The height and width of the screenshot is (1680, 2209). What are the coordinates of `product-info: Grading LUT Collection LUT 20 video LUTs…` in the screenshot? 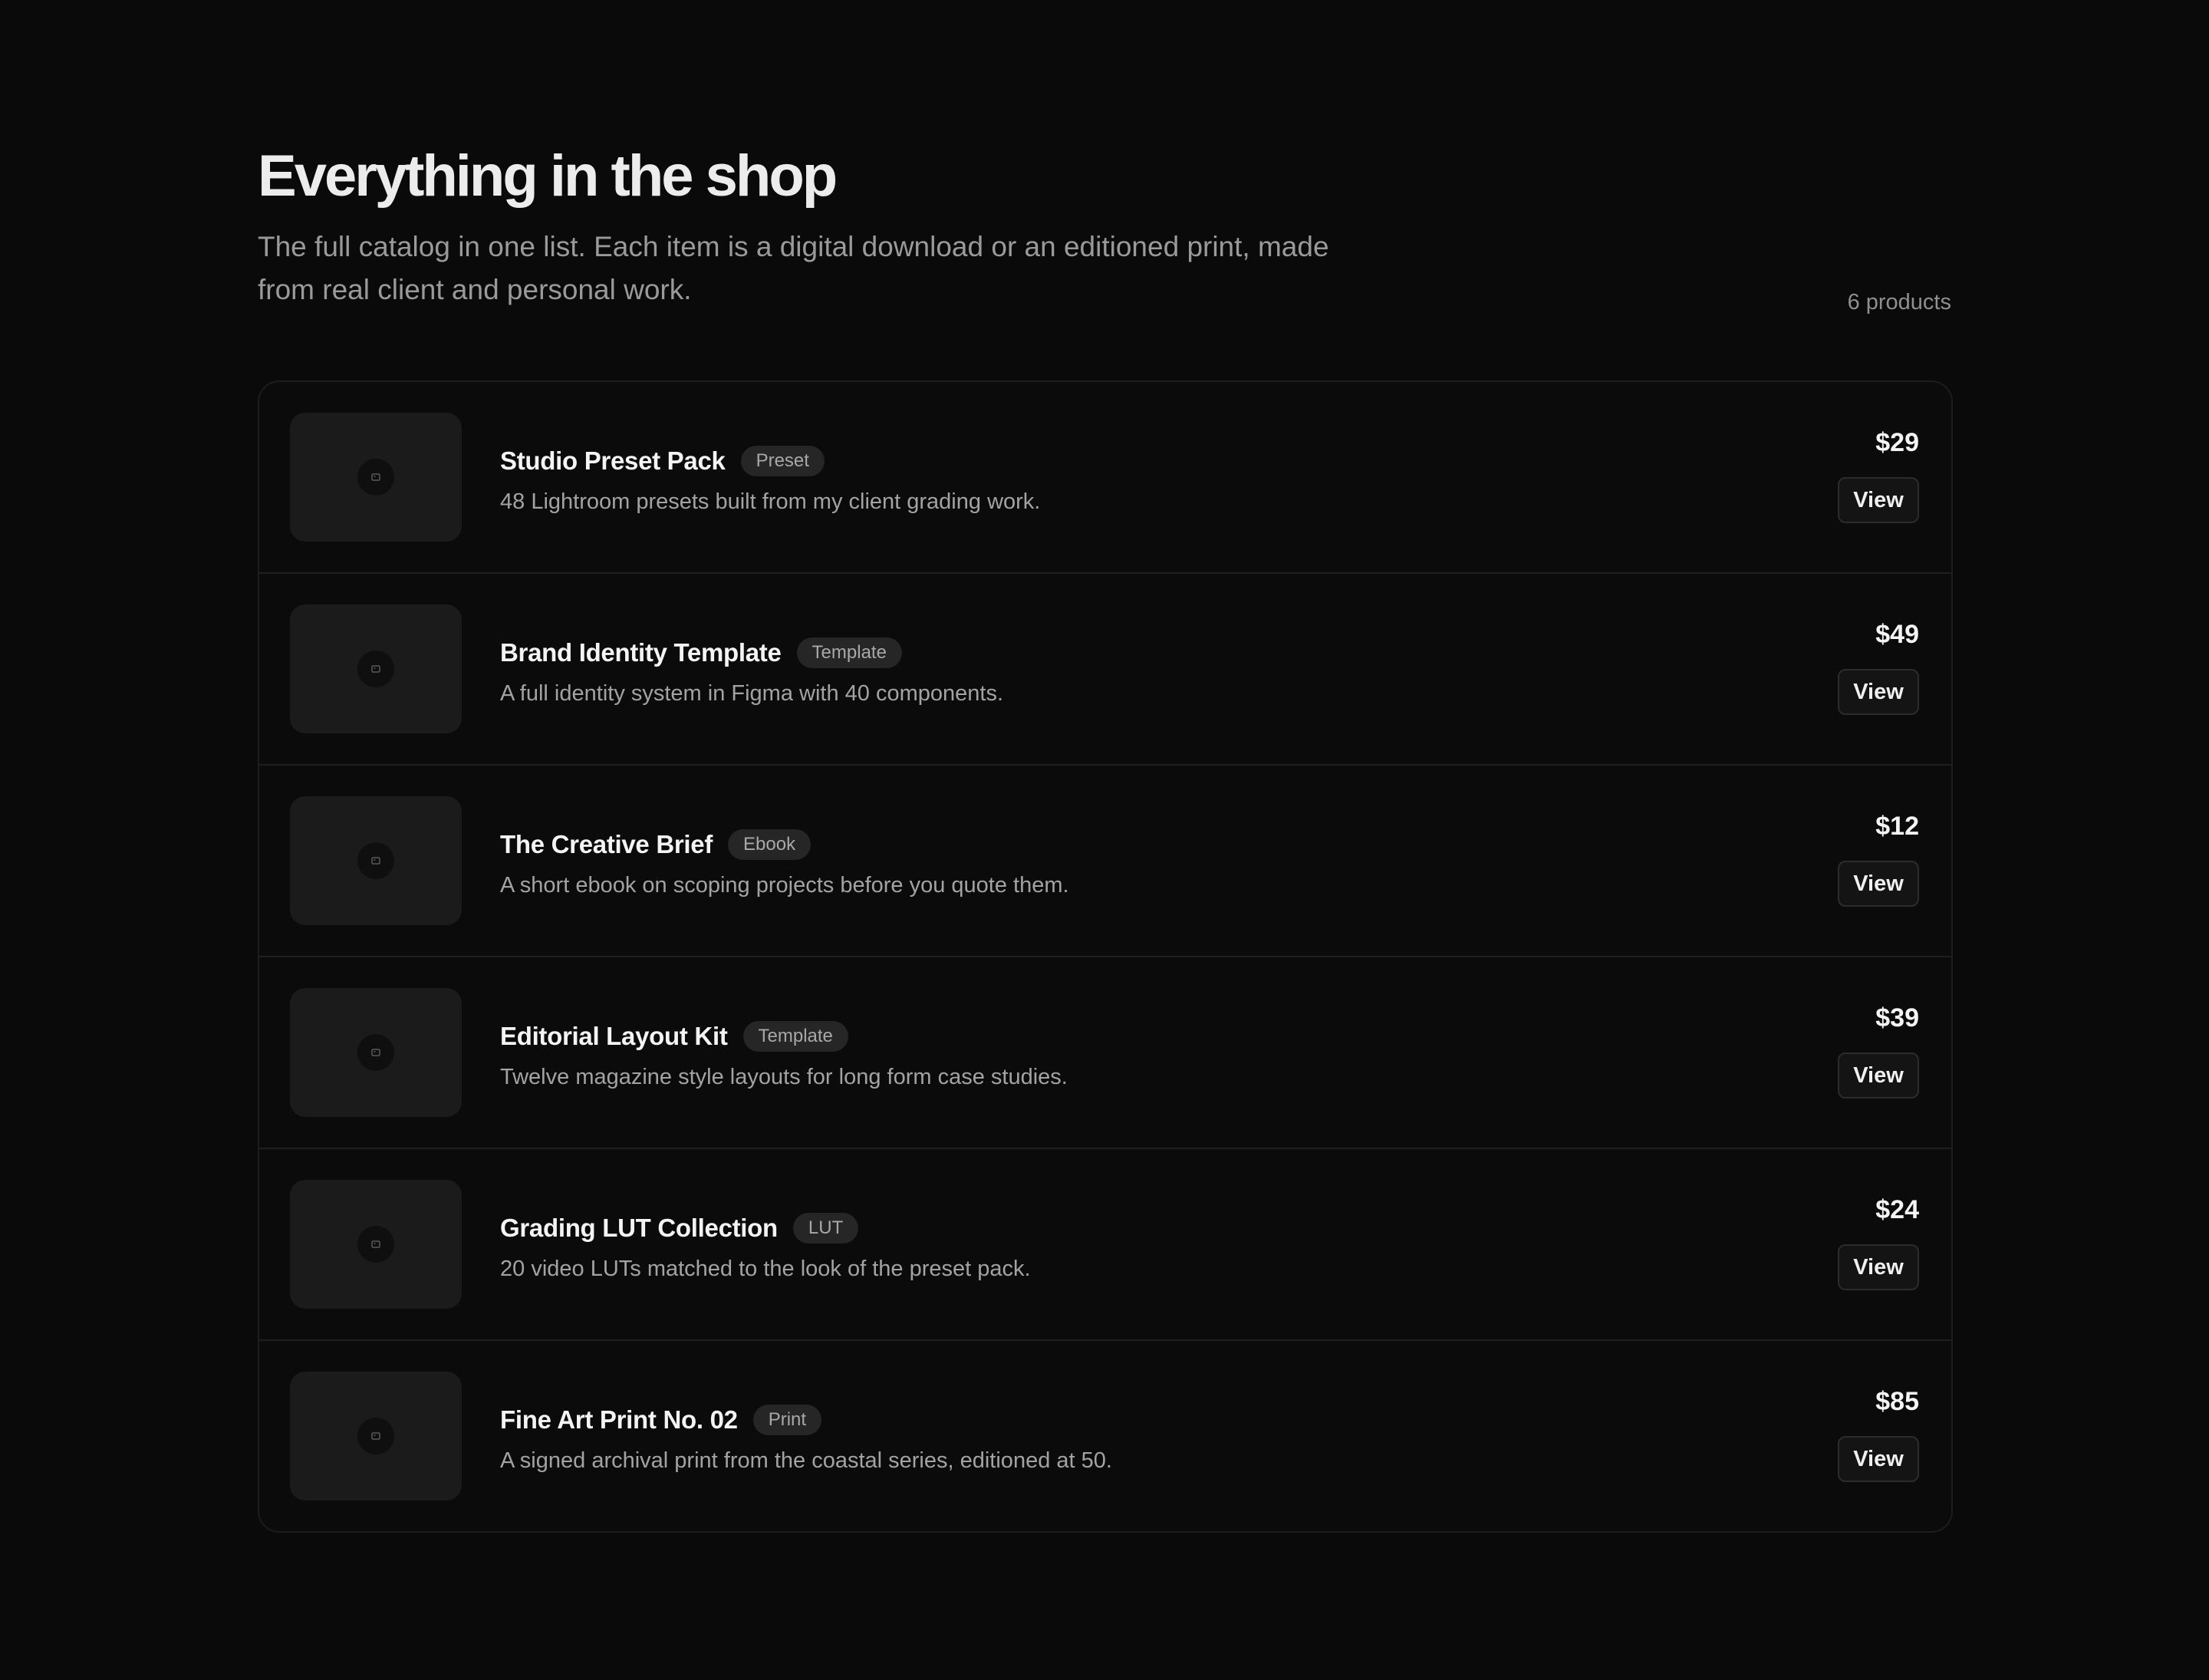 It's located at (765, 1245).